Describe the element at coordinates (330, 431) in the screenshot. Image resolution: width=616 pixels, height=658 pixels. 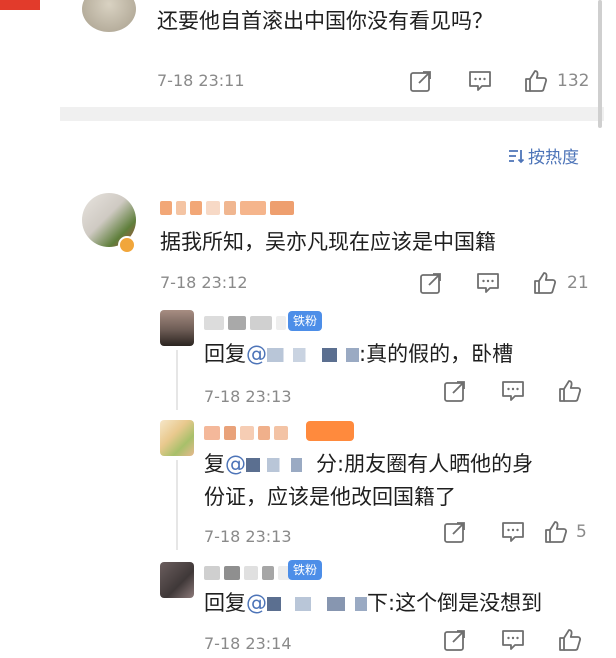
I see `fan-badge` at that location.